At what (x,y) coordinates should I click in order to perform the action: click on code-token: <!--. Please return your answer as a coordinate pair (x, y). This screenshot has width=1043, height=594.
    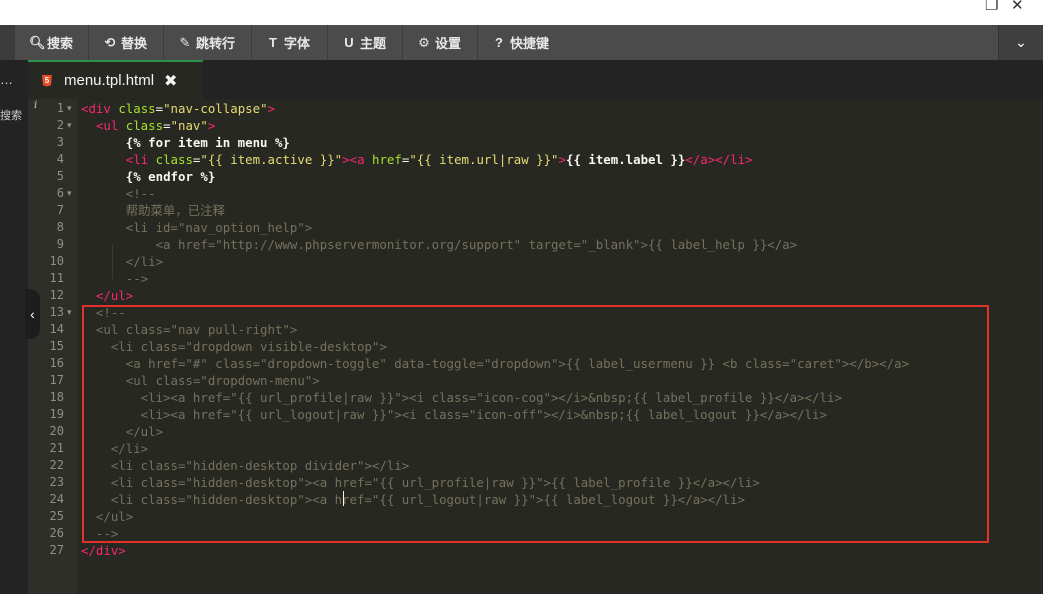
    Looking at the image, I should click on (103, 312).